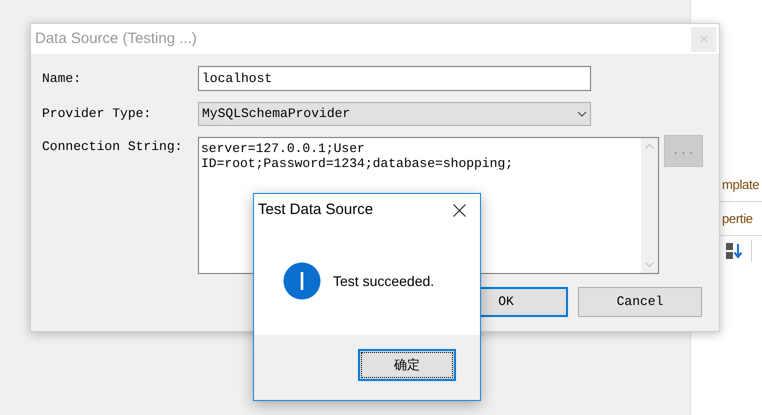 This screenshot has height=415, width=762. What do you see at coordinates (116, 38) in the screenshot?
I see `window-title: Data Source (Testing ...)` at bounding box center [116, 38].